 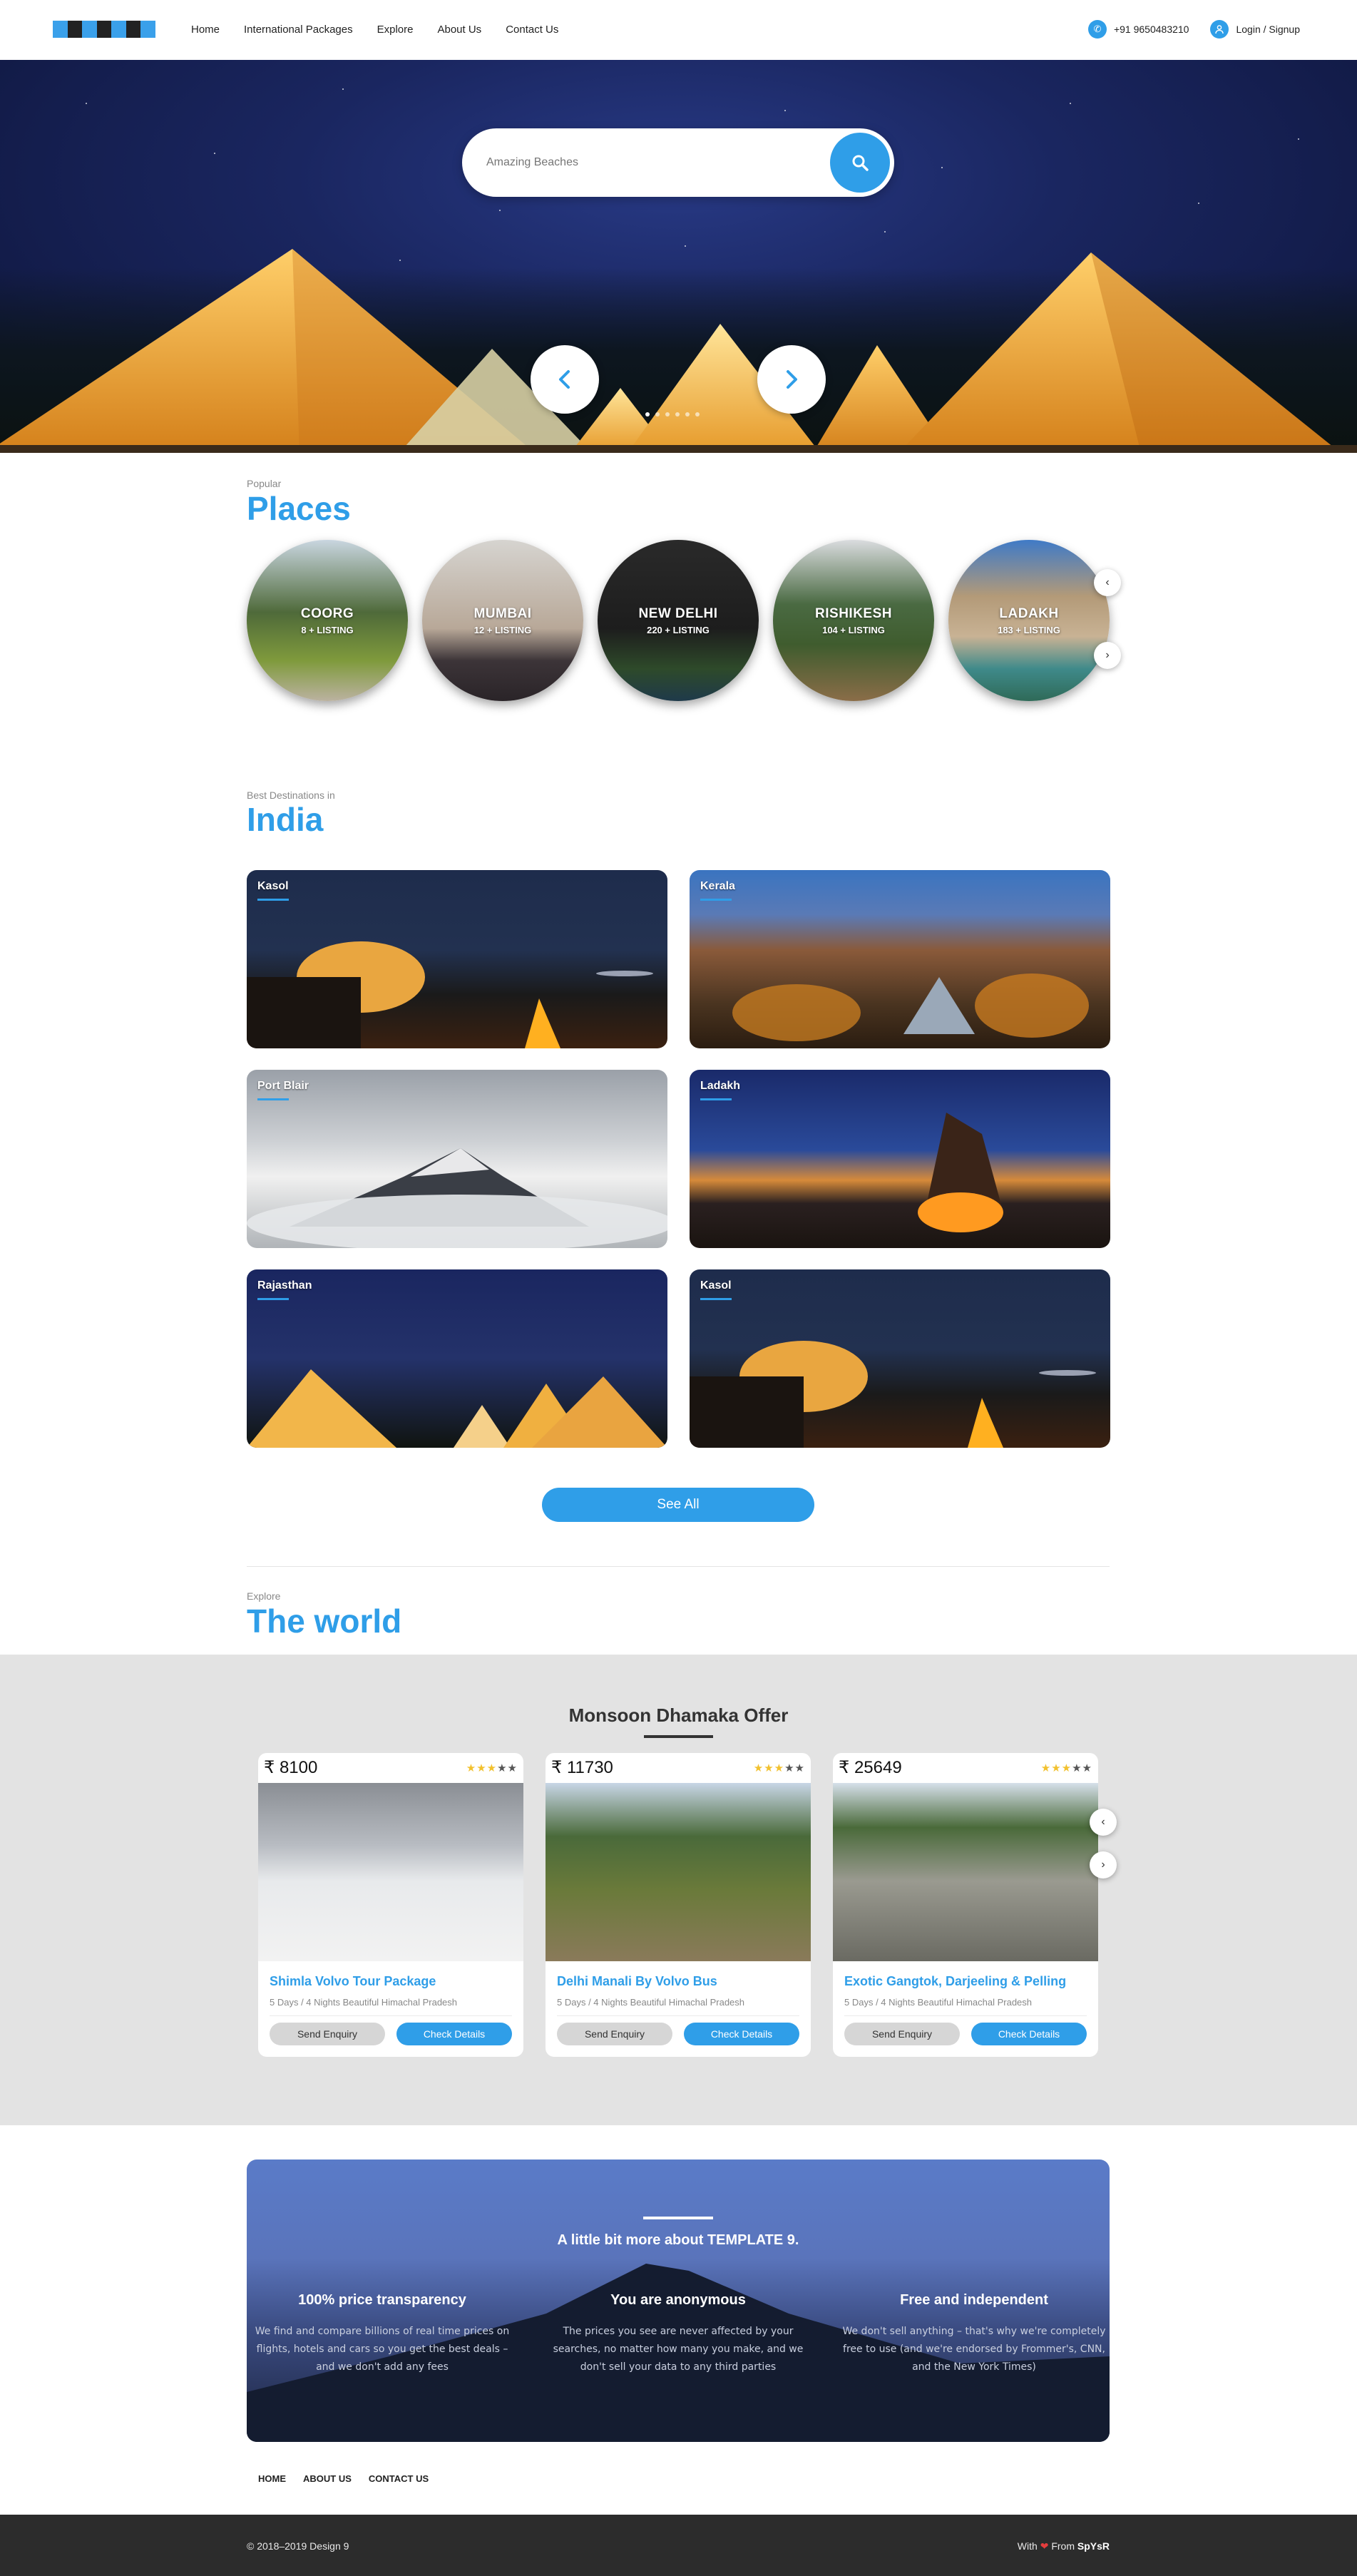 I want to click on places-title: Places, so click(x=299, y=509).